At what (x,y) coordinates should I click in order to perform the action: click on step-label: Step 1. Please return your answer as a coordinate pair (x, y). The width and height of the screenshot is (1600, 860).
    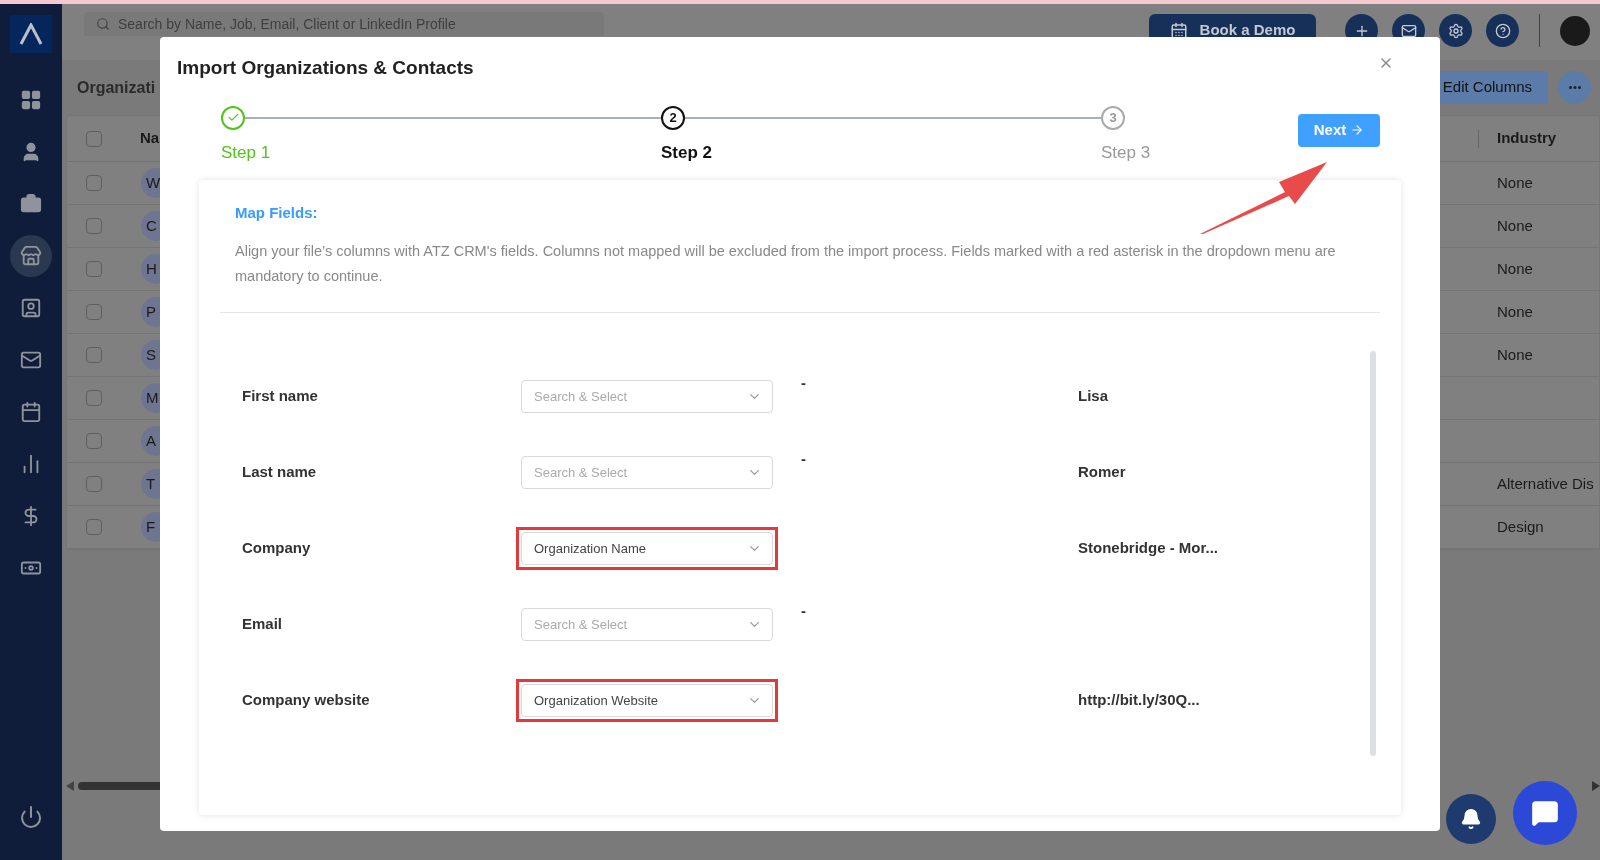
    Looking at the image, I should click on (246, 152).